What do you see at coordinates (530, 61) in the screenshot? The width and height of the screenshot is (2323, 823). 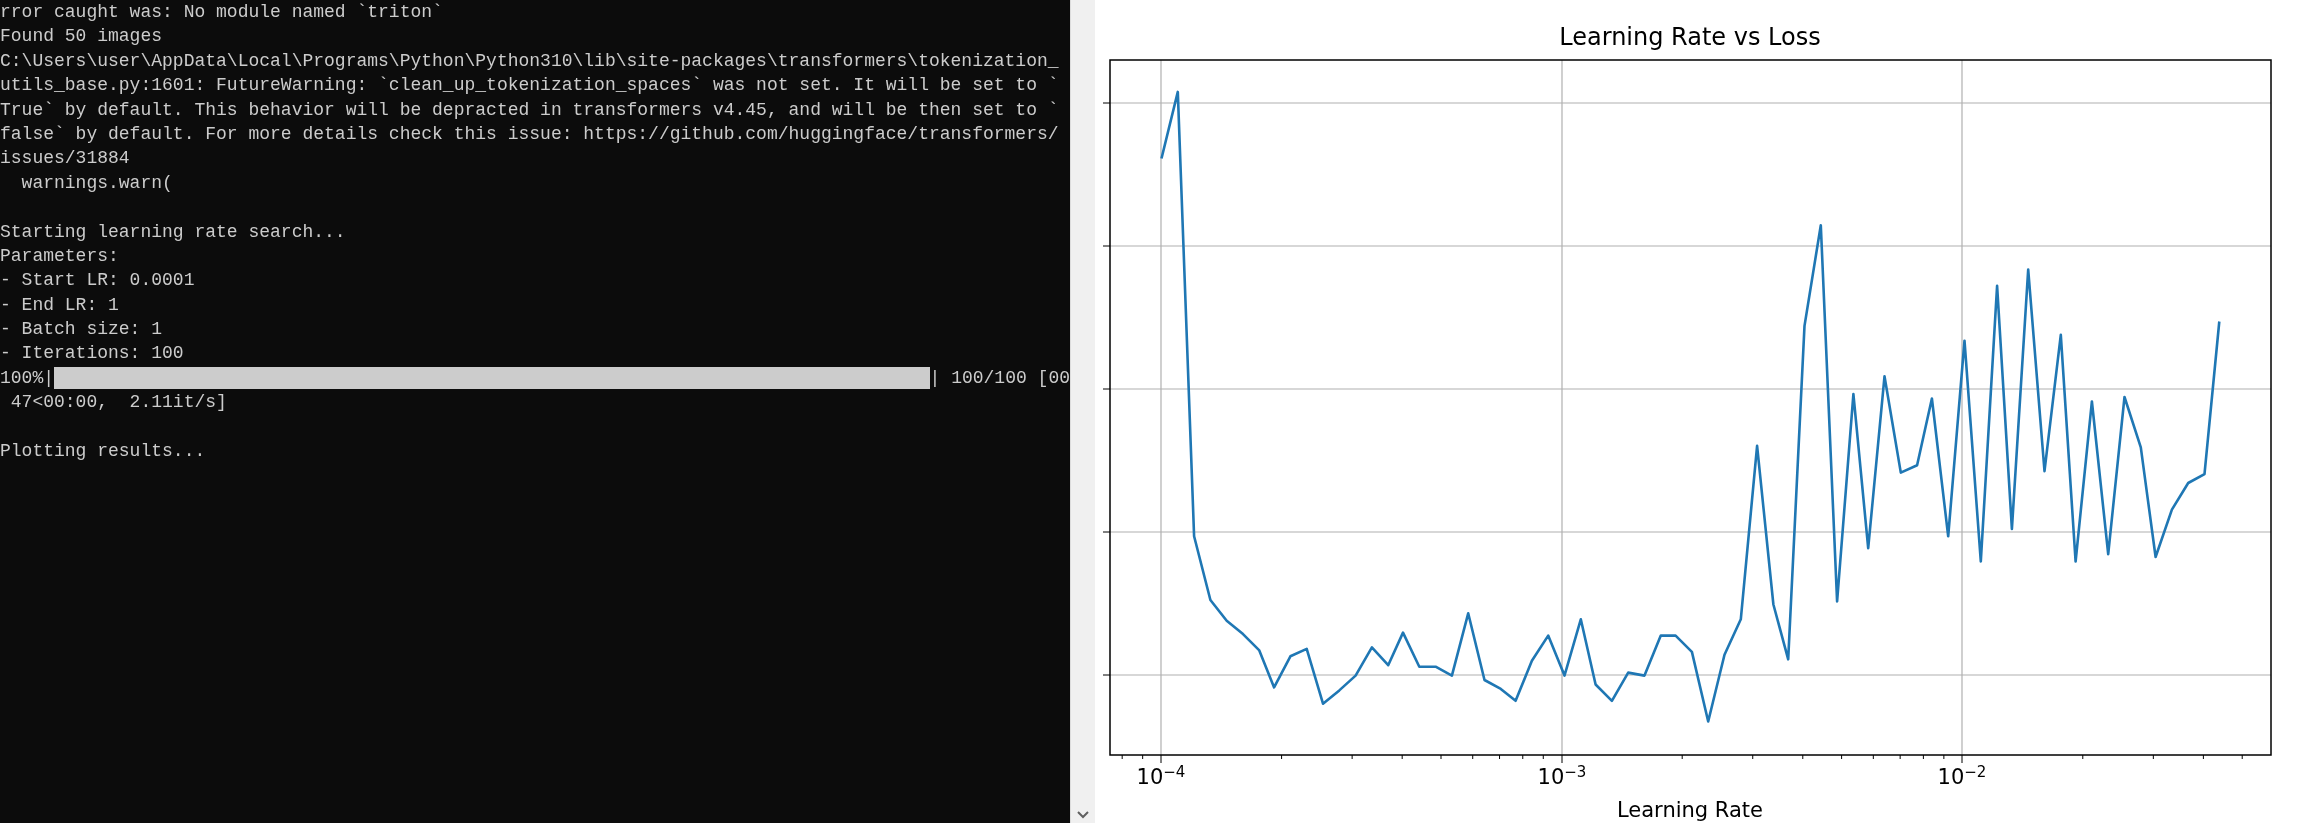 I see `terminal-line: C:\Users\user\AppData\Local\Programs\Python\Python310\lib\site-packages\transformers\tokenization_` at bounding box center [530, 61].